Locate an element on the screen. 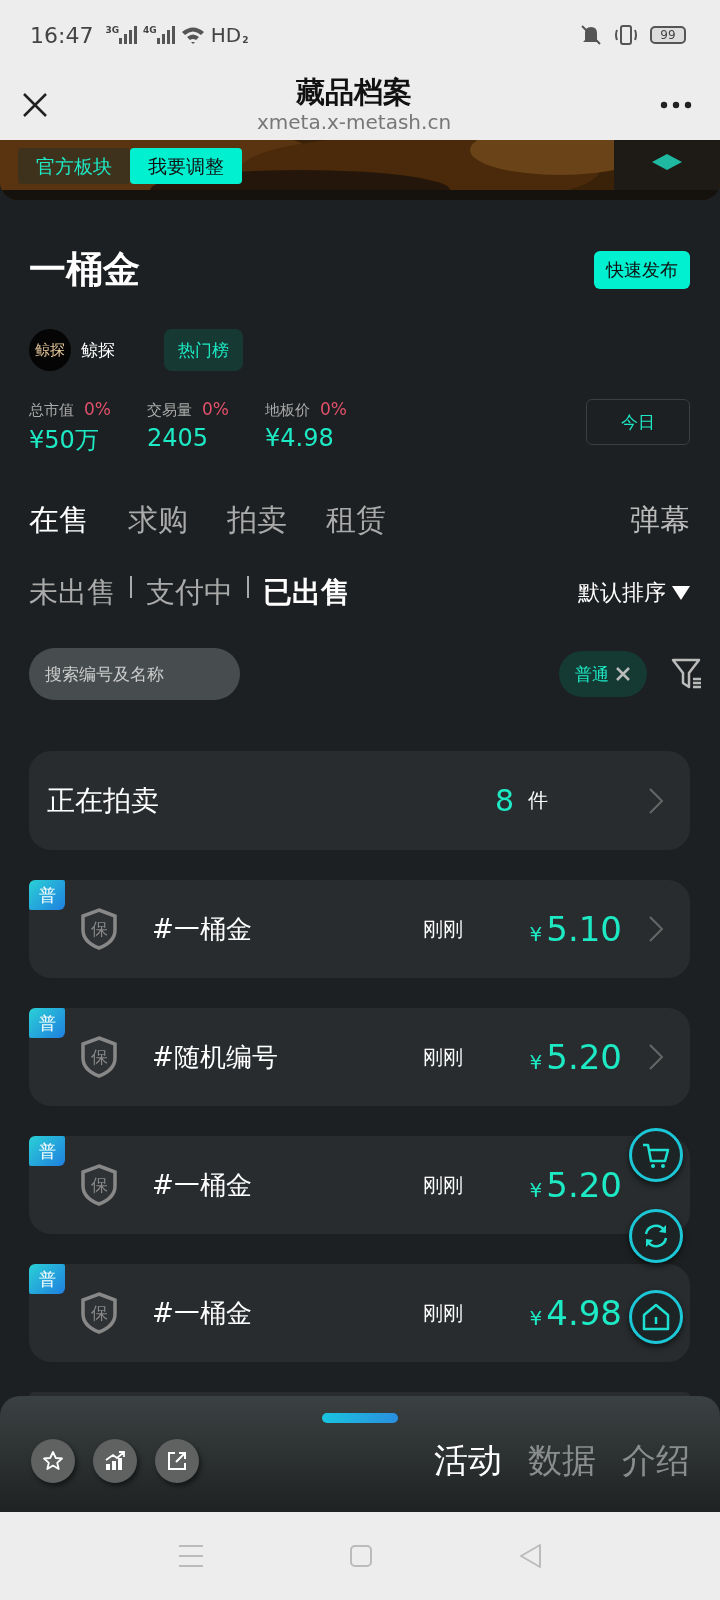 Image resolution: width=720 pixels, height=1600 pixels. status-tab: 支付中 is located at coordinates (189, 593).